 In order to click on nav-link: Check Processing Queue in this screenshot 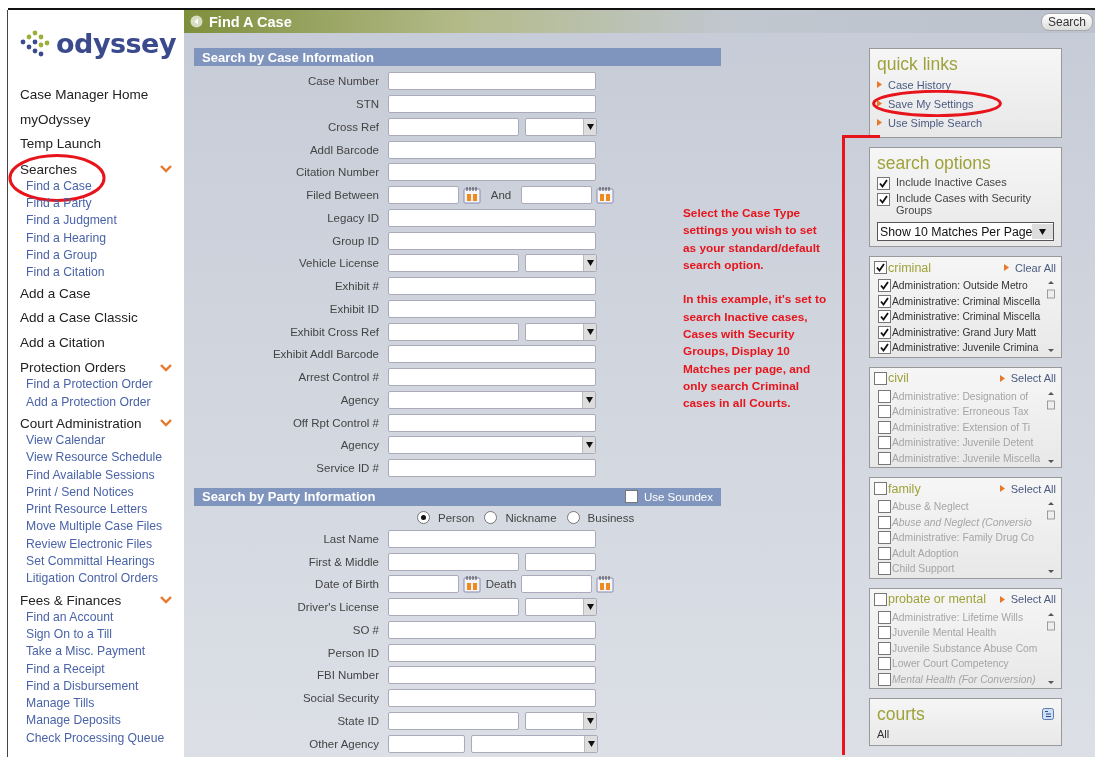, I will do `click(92, 738)`.